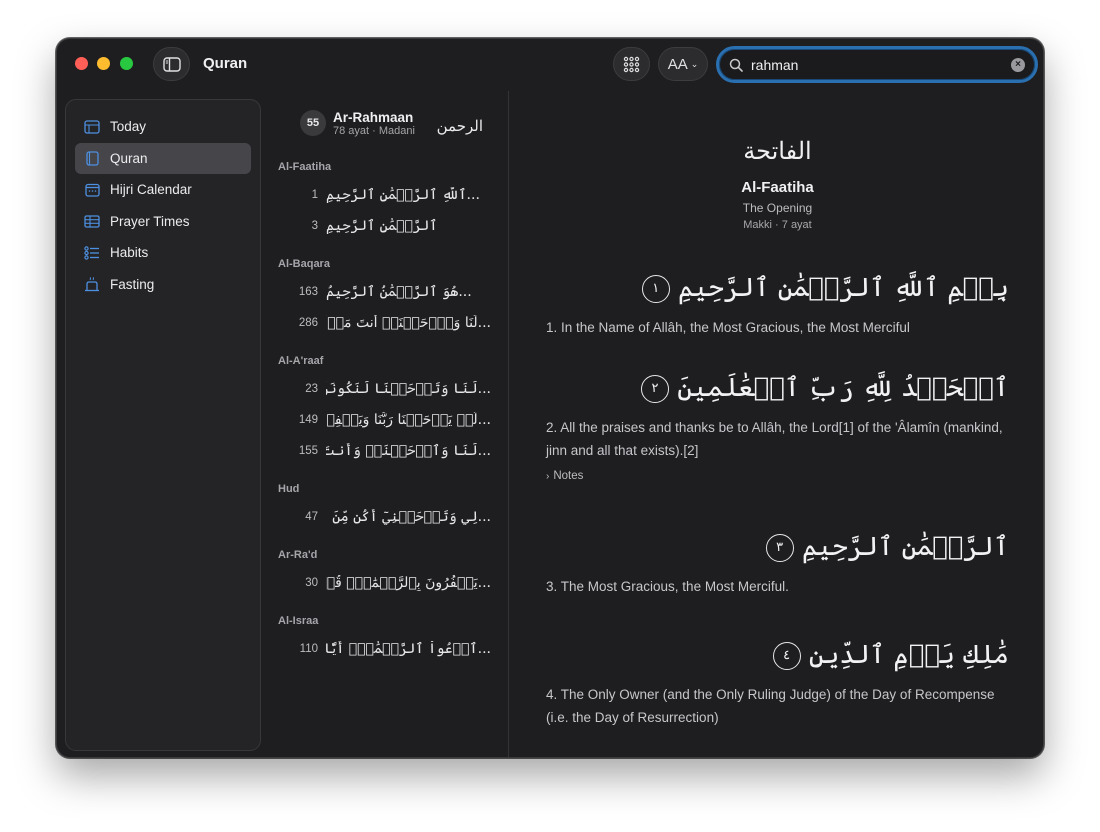 The width and height of the screenshot is (1100, 832). Describe the element at coordinates (777, 187) in the screenshot. I see `surah-title: Al-Faatiha` at that location.